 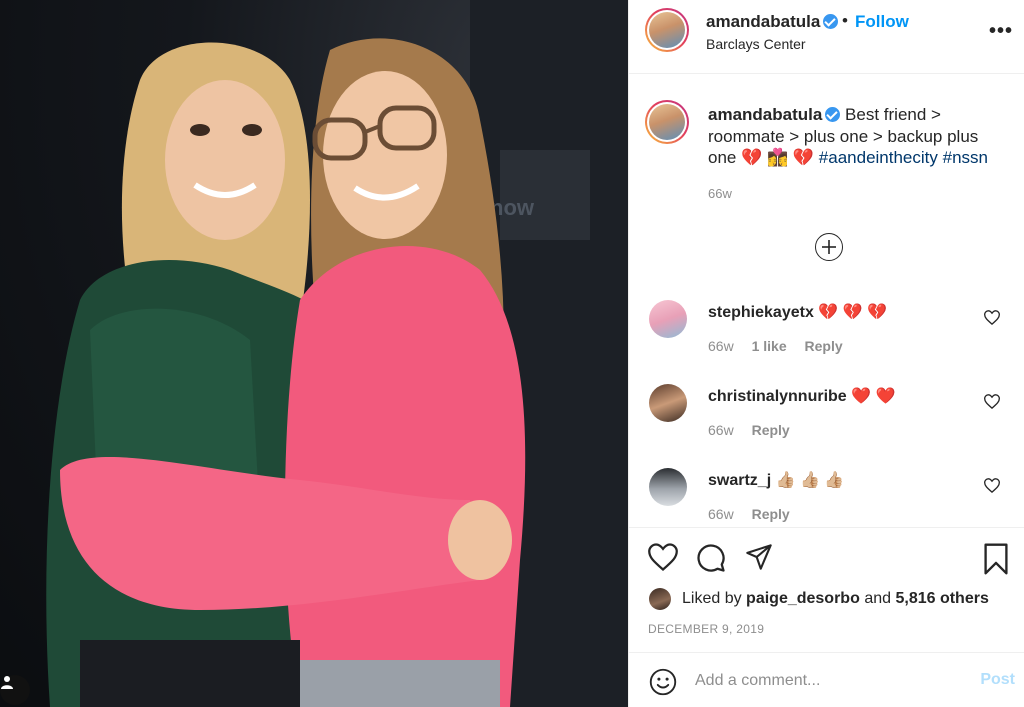 I want to click on hashtag-link: #aandeinthecity, so click(x=878, y=157).